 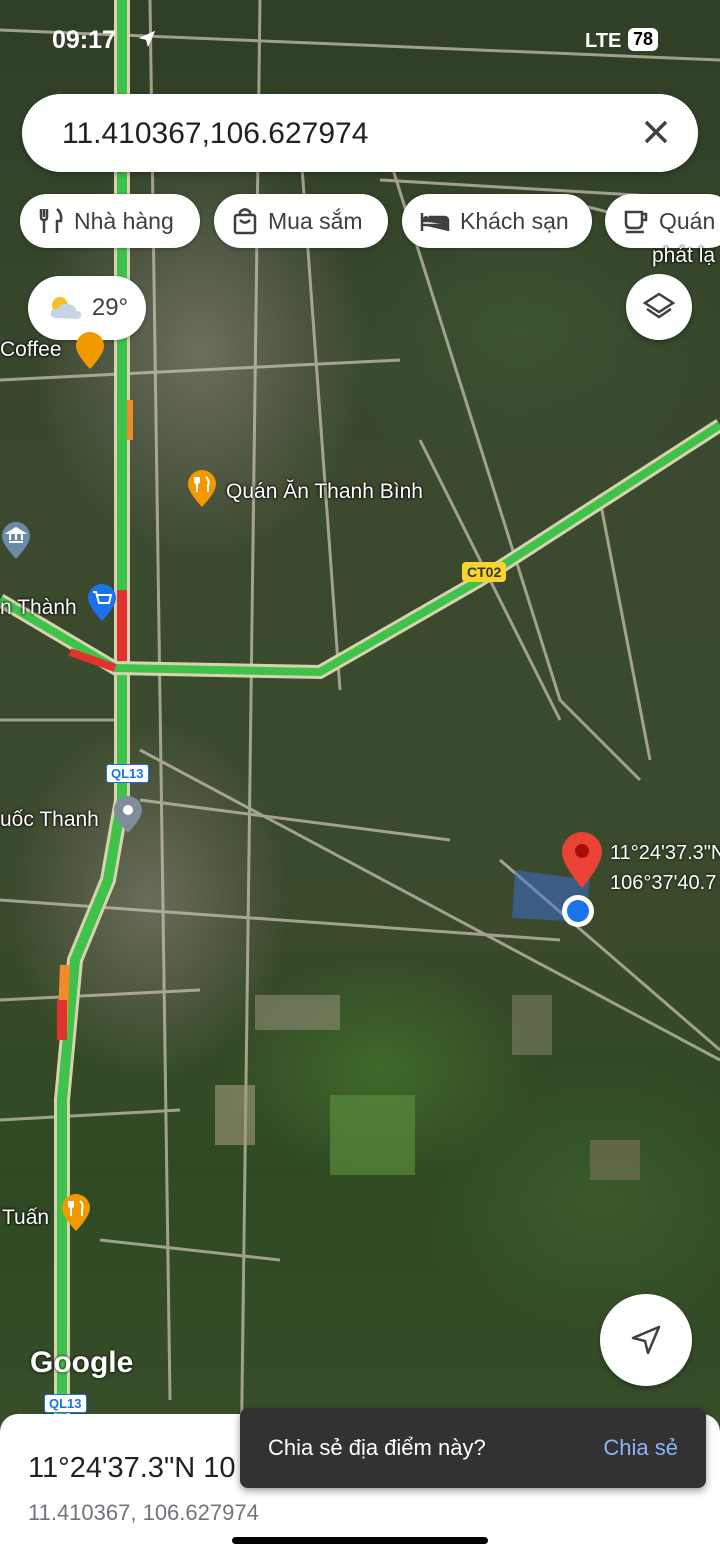 What do you see at coordinates (215, 134) in the screenshot?
I see `search-input: 11.410367,106.627974` at bounding box center [215, 134].